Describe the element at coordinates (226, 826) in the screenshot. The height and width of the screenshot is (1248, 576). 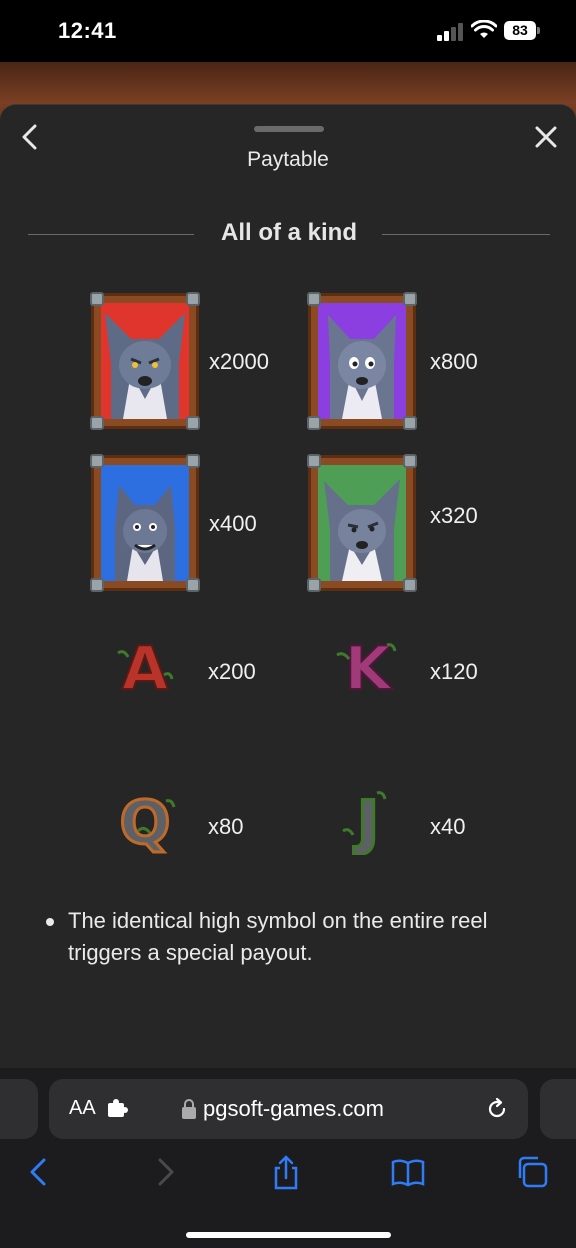
I see `symbol-multiplier: x80` at that location.